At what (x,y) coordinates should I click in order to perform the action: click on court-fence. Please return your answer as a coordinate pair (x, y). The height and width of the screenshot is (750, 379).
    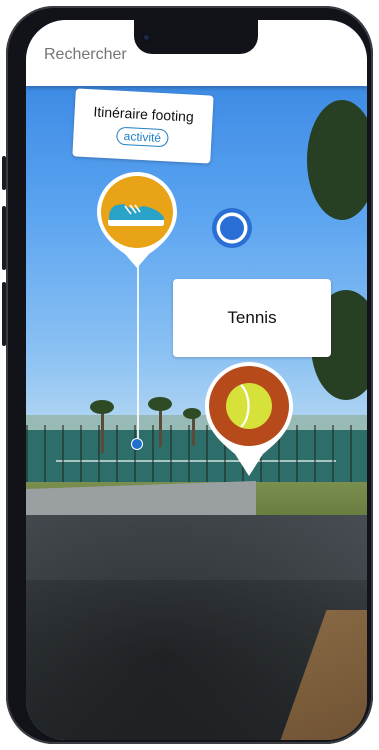
    Looking at the image, I should click on (196, 455).